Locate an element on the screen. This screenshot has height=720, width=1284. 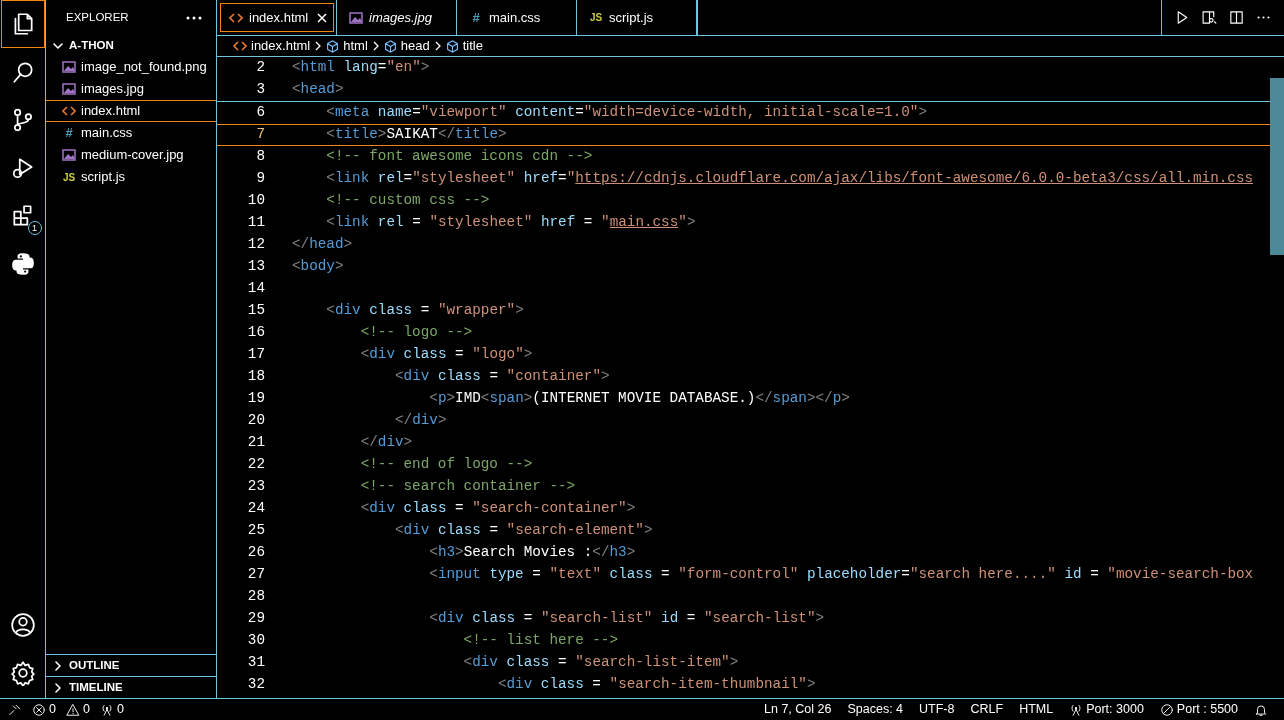
file-item: image_not_found.png is located at coordinates (131, 67).